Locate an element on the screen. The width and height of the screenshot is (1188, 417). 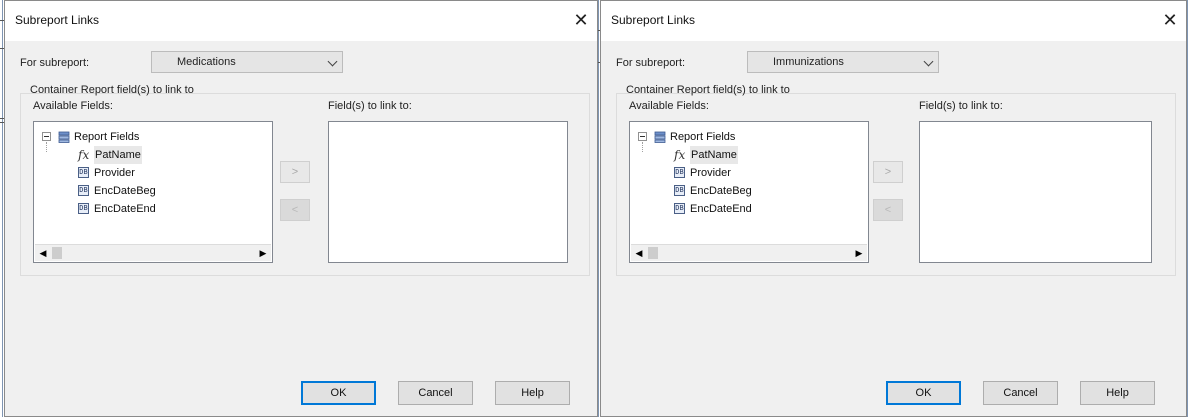
backdrop-line is located at coordinates (2, 208).